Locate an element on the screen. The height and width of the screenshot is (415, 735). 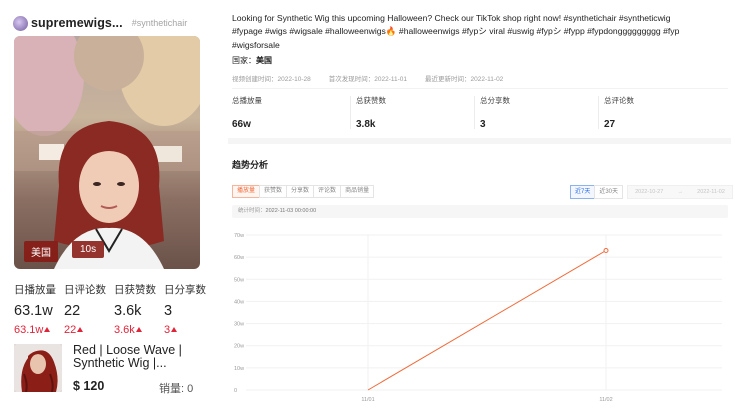
daily-stat-plays: 日播放量 63.1w 63.1w is located at coordinates (39, 309).